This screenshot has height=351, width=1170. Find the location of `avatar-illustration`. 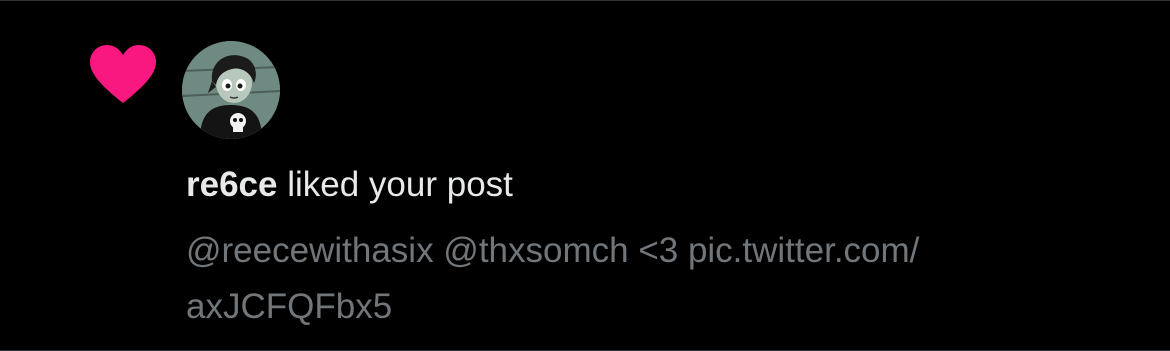

avatar-illustration is located at coordinates (231, 90).